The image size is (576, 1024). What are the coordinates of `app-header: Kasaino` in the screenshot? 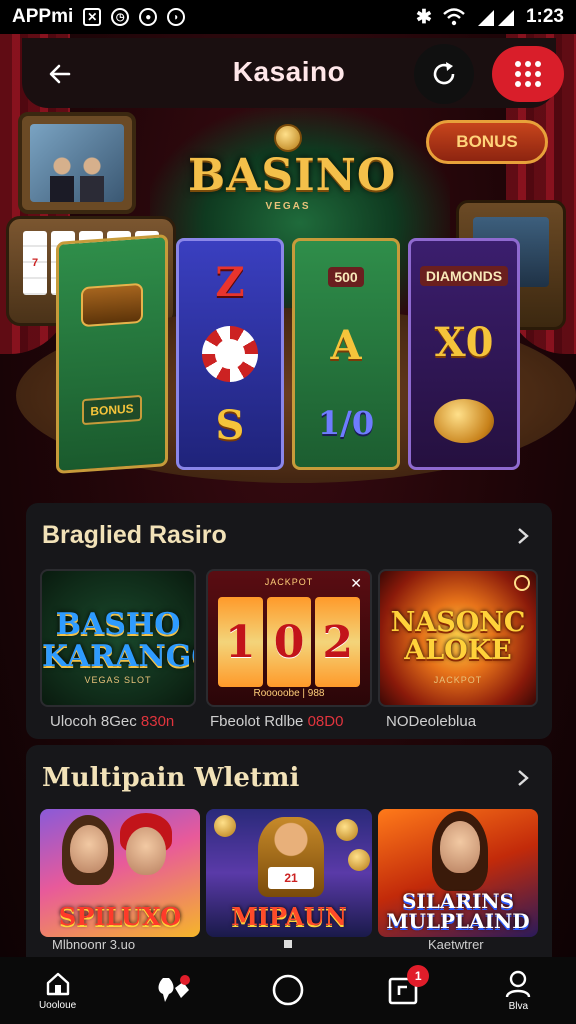 It's located at (293, 73).